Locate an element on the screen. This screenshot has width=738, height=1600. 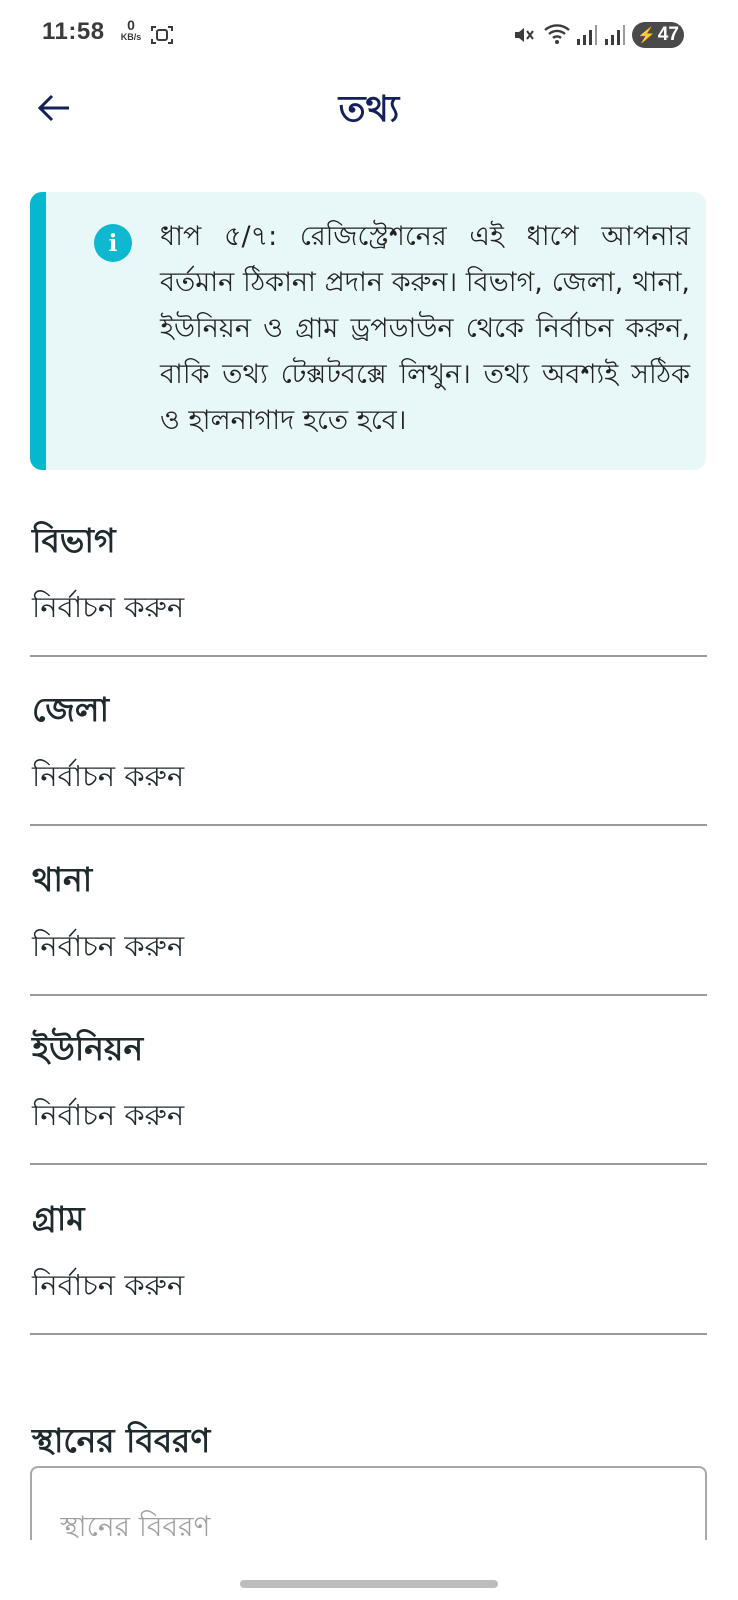
division-dropdown: নির্বাচন করুন is located at coordinates (108, 609).